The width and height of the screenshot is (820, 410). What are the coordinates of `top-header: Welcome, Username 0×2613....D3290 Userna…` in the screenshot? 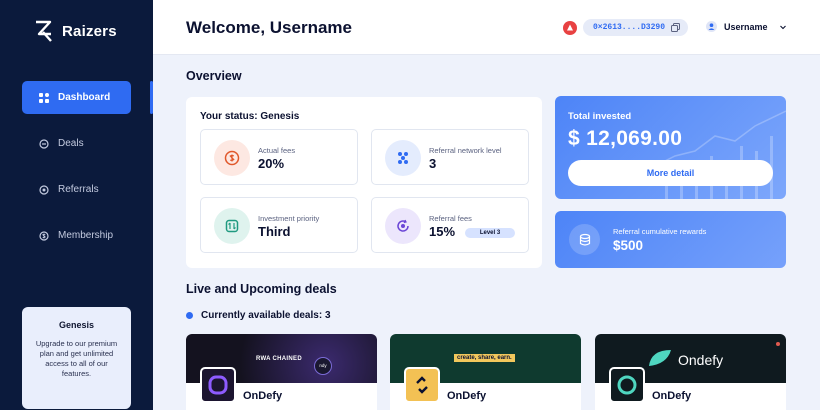 It's located at (486, 27).